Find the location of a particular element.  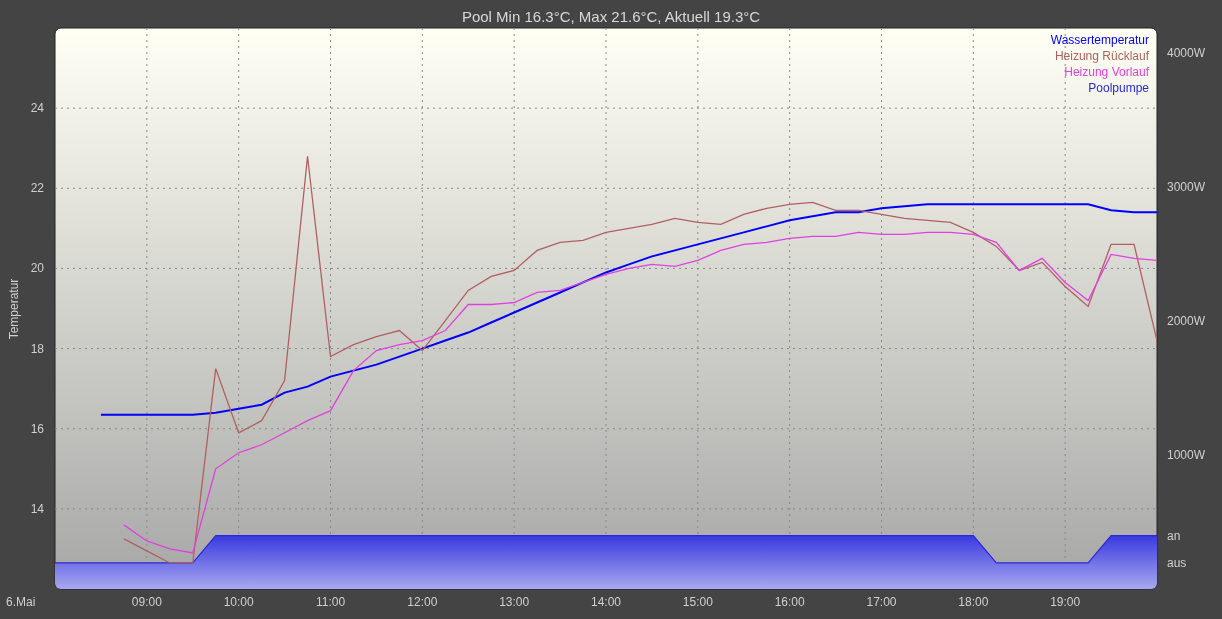

axis-title: Temperatur is located at coordinates (14, 309).